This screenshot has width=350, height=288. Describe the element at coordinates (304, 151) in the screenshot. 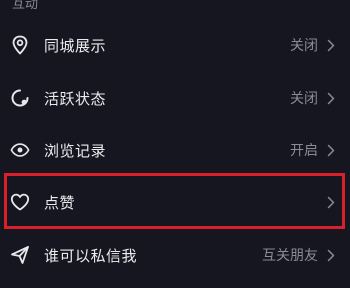

I see `row-value: 开启` at that location.